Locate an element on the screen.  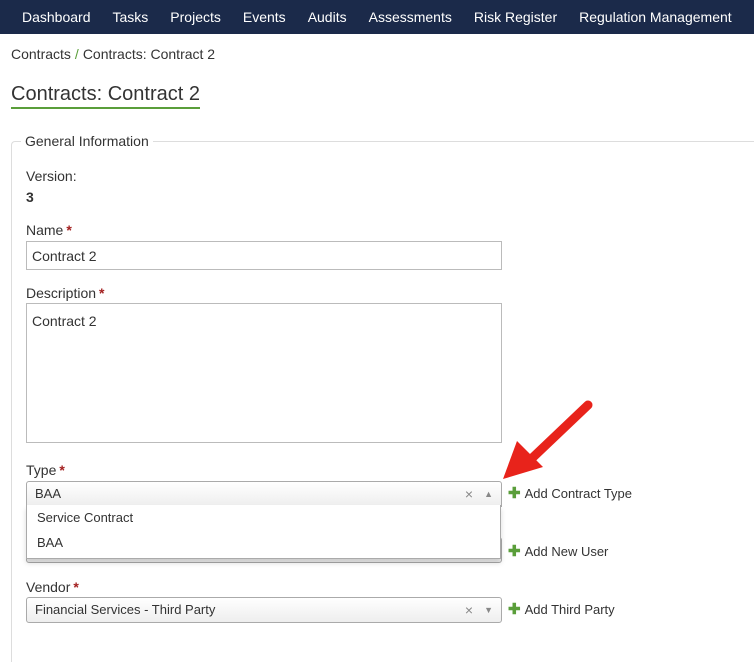
nav-regulation-management: Regulation Management is located at coordinates (655, 17).